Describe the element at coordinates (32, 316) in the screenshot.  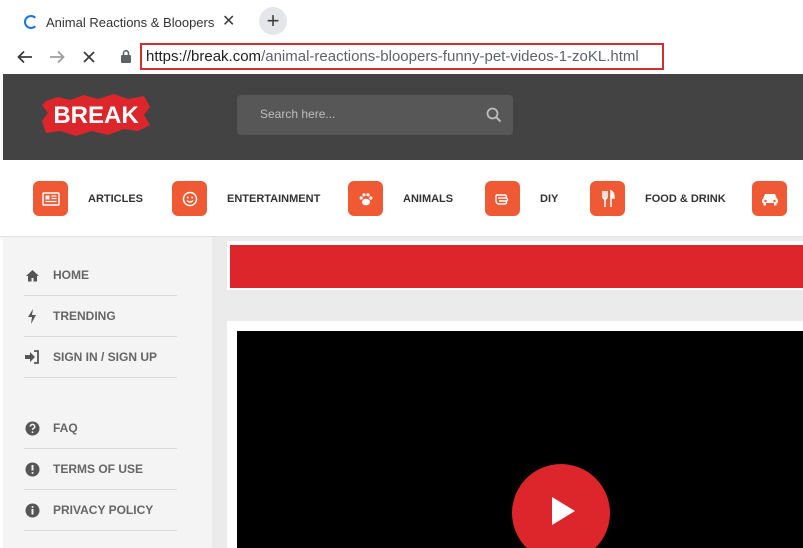
I see `bolt-icon` at that location.